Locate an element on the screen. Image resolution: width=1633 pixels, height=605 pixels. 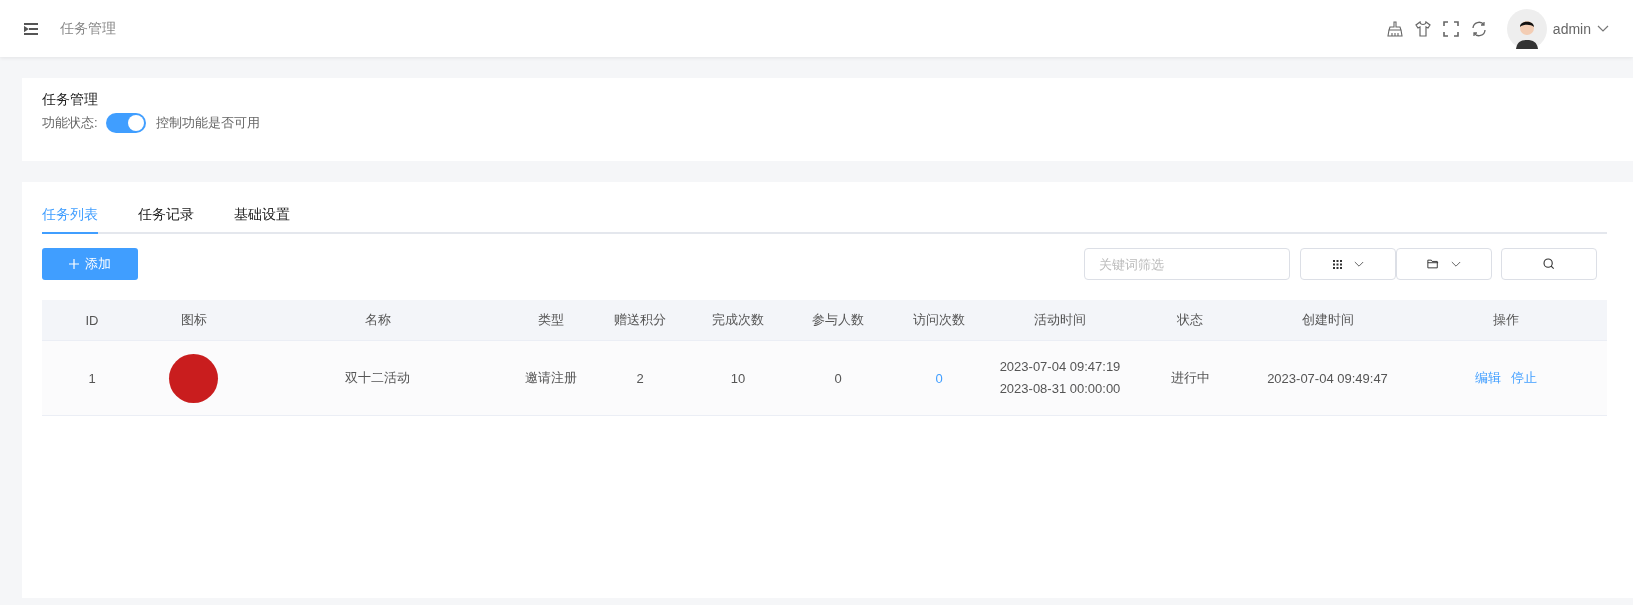
table-cell: 2 is located at coordinates (640, 378).